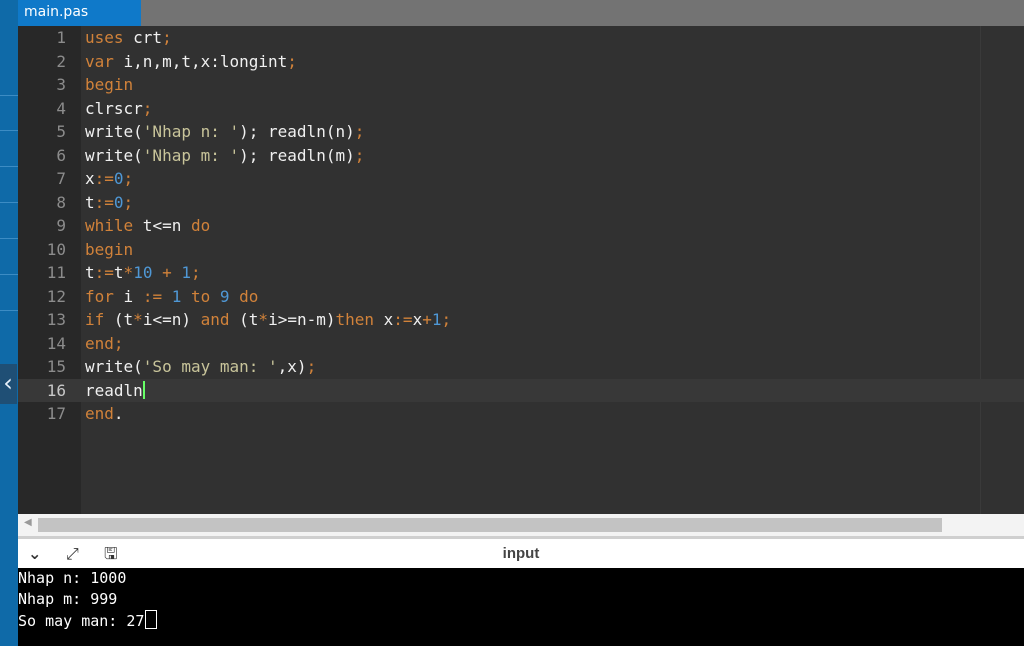 The height and width of the screenshot is (646, 1024). I want to click on line-number: 9, so click(61, 225).